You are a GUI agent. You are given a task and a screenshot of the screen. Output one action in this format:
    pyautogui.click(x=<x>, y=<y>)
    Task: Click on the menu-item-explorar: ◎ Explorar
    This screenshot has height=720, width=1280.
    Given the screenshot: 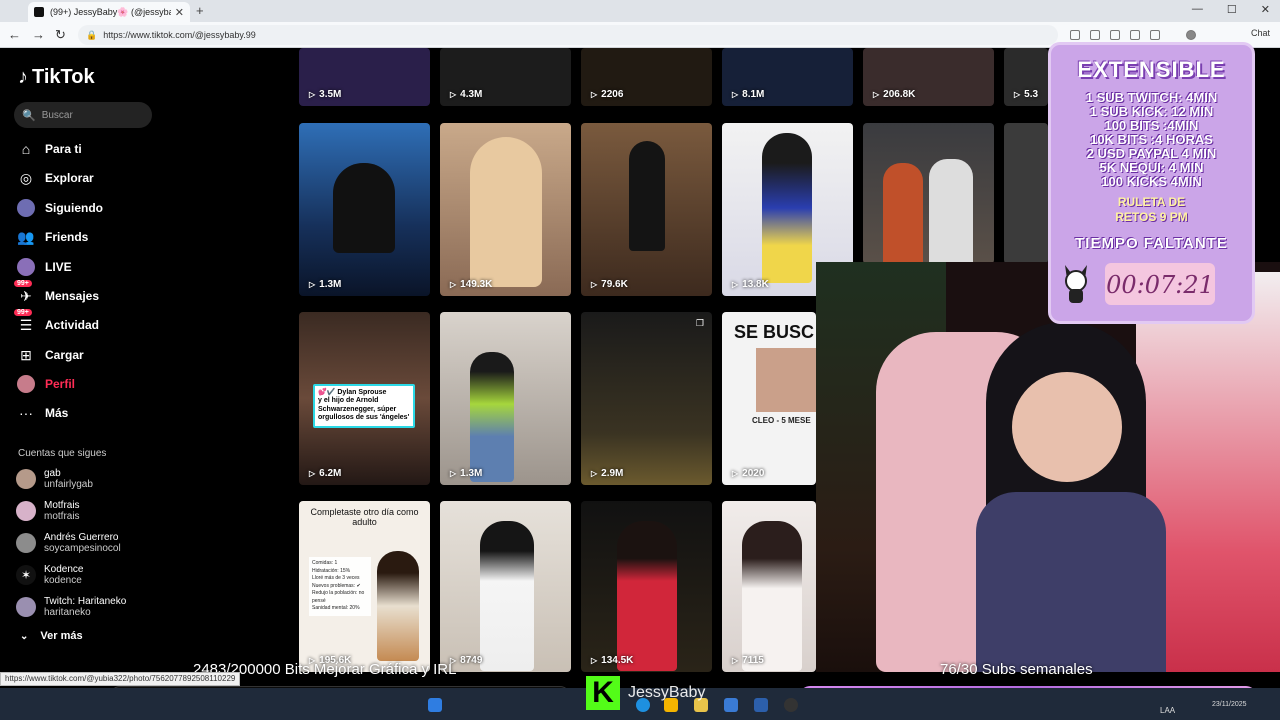 What is the action you would take?
    pyautogui.click(x=116, y=178)
    